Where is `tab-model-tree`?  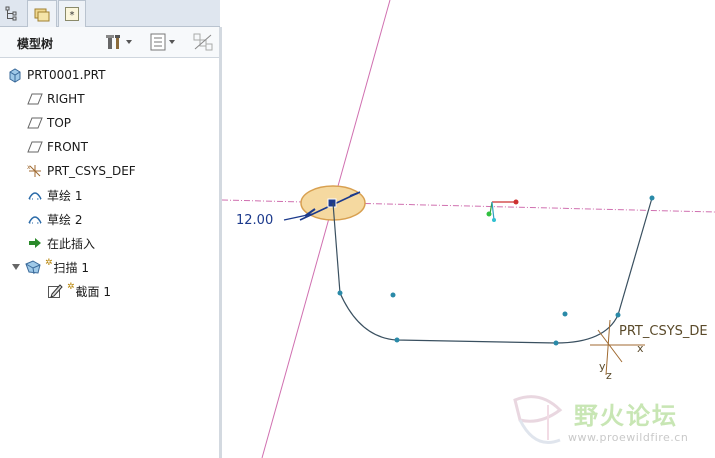 tab-model-tree is located at coordinates (12, 13).